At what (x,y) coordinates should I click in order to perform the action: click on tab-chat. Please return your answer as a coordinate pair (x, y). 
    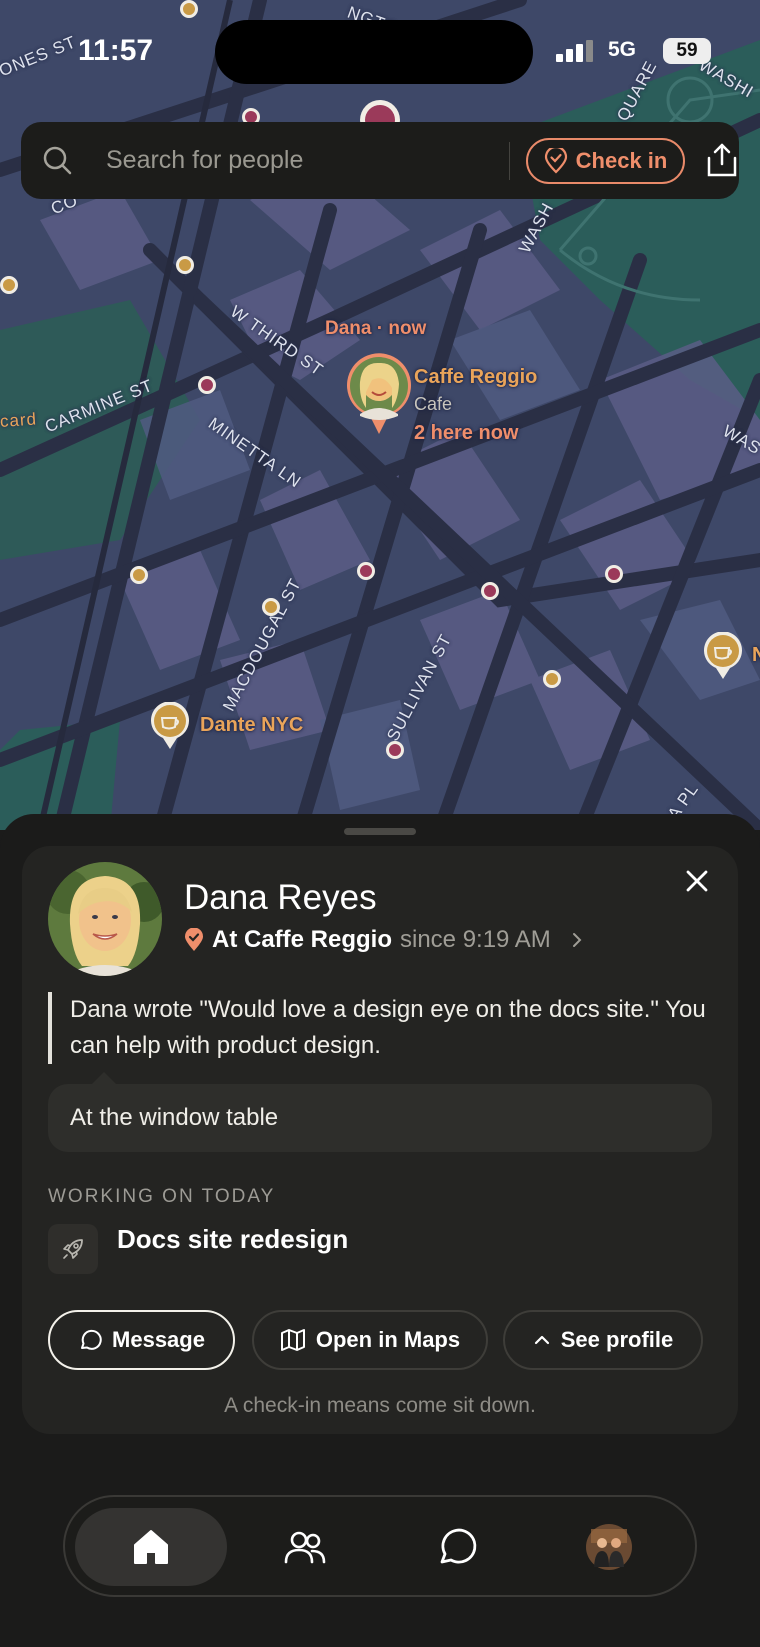
    Looking at the image, I should click on (457, 1547).